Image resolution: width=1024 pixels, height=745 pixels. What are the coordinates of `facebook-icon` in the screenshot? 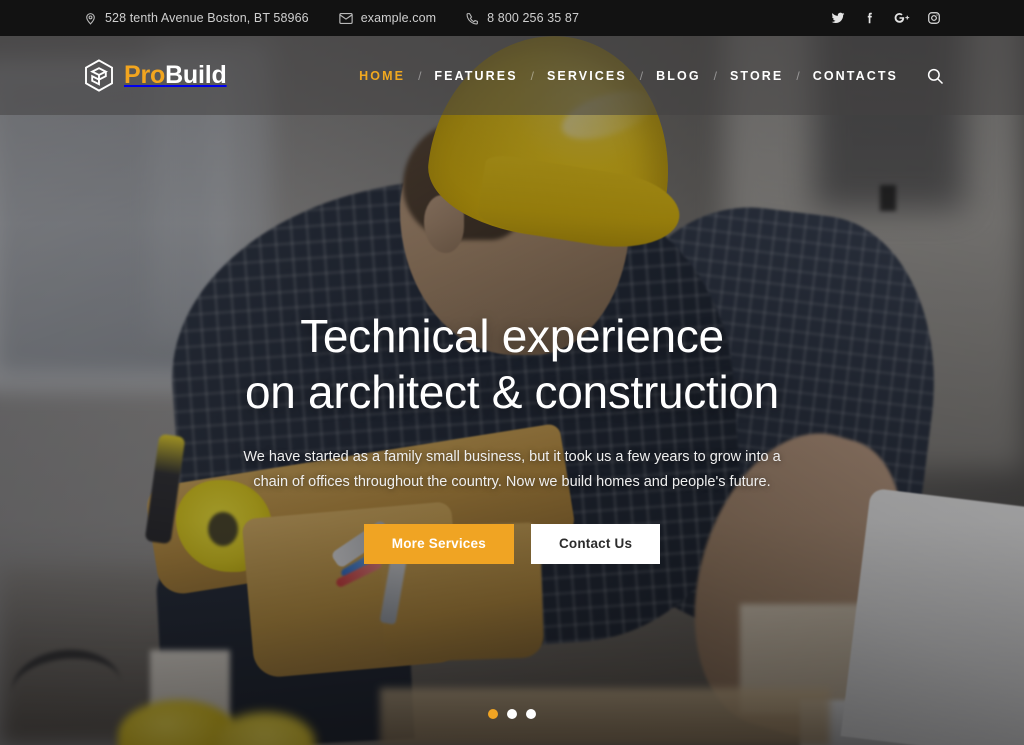 It's located at (870, 18).